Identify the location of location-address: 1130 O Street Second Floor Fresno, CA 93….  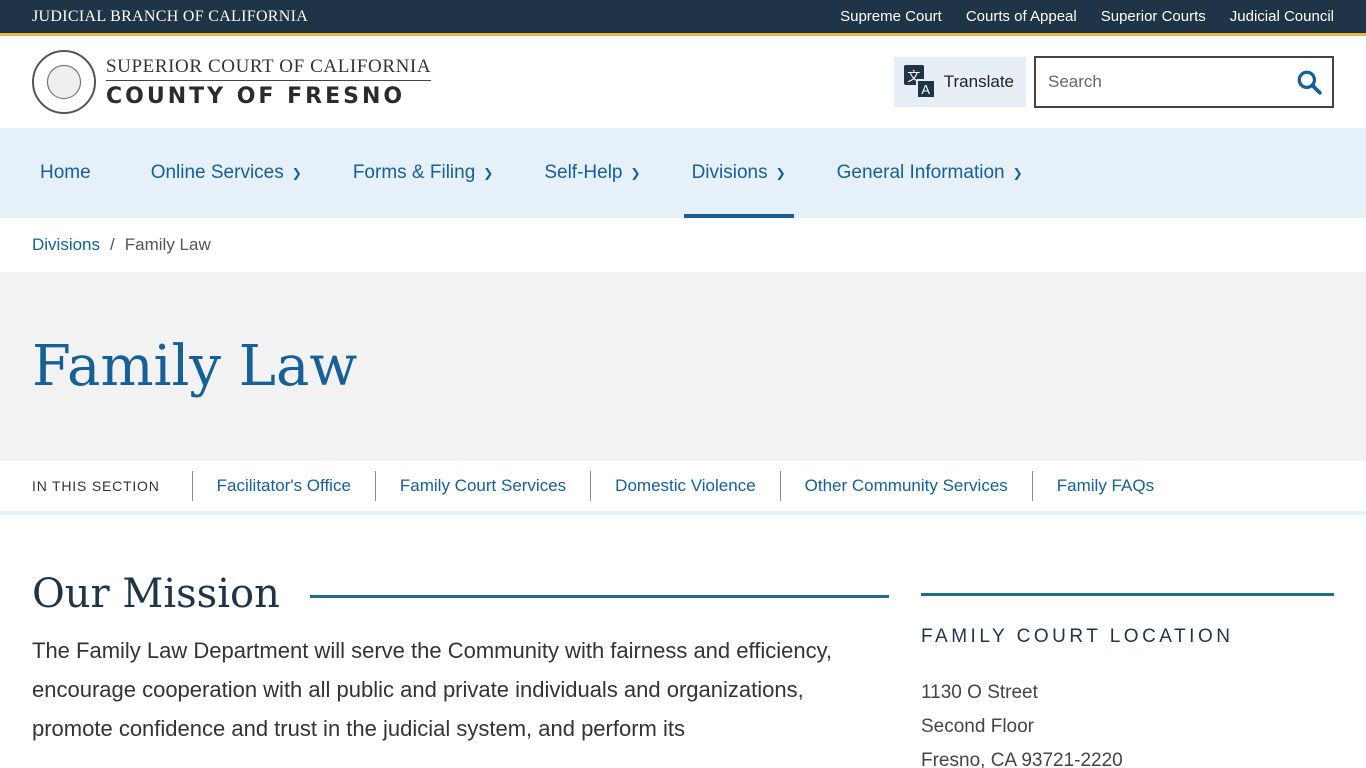
(1127, 722).